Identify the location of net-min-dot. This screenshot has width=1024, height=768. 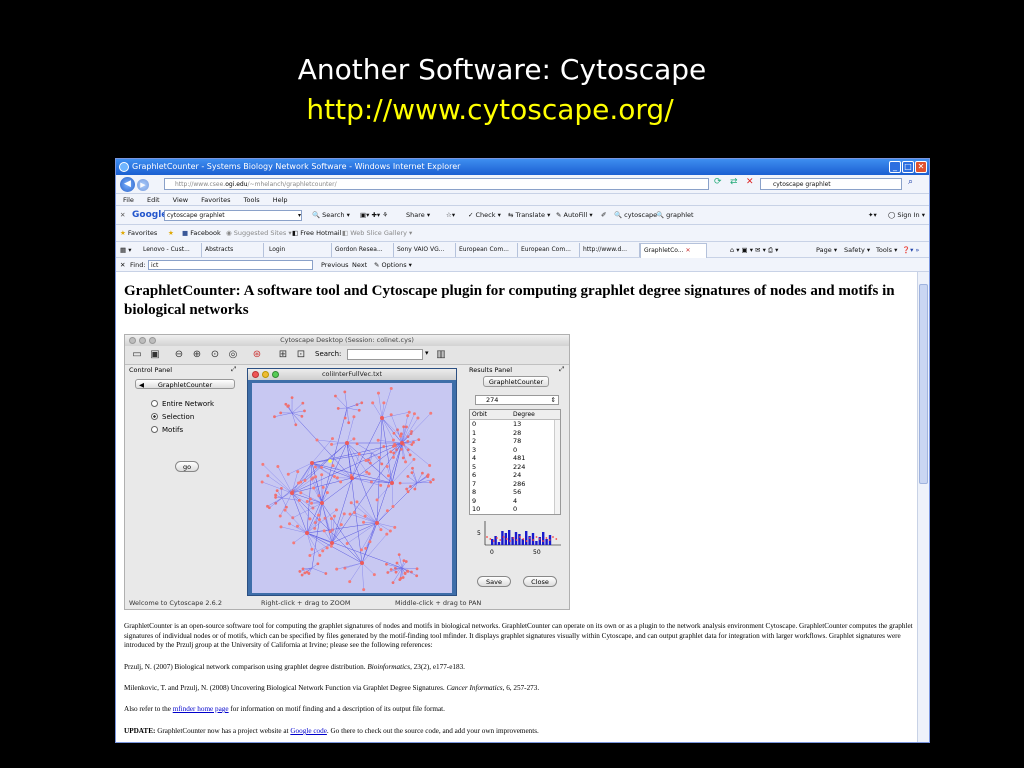
(265, 374).